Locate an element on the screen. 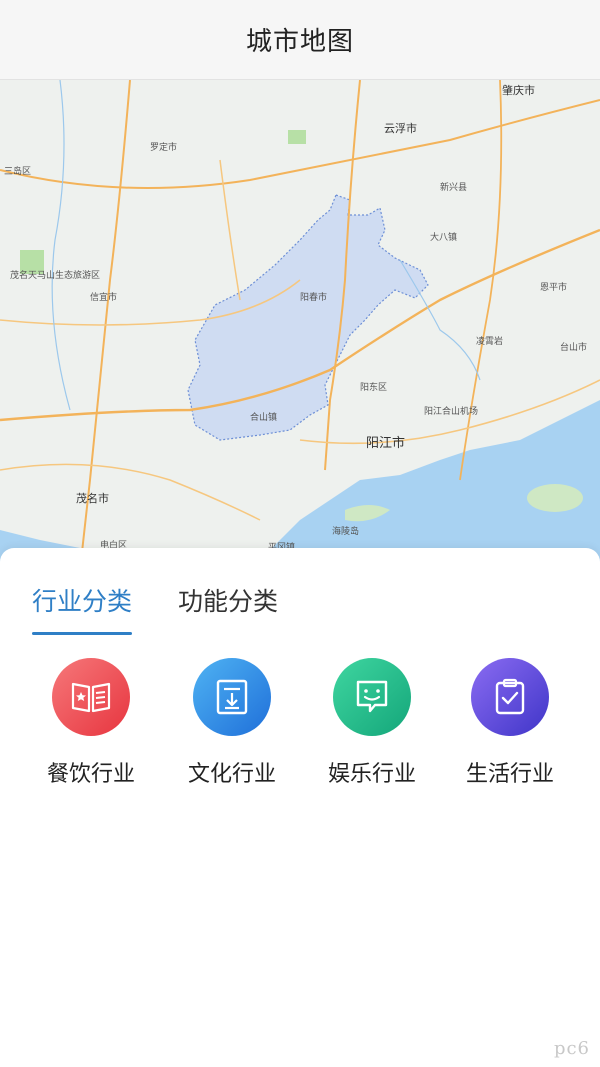 The height and width of the screenshot is (1067, 600). category-label: 生活行业 is located at coordinates (509, 774).